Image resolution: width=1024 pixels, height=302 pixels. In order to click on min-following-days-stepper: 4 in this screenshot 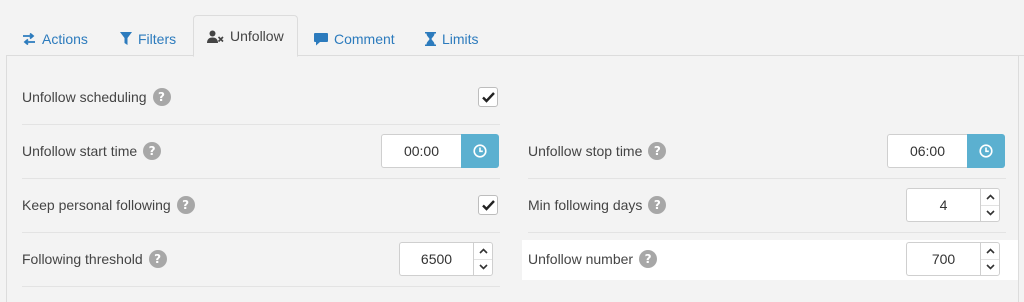, I will do `click(953, 205)`.